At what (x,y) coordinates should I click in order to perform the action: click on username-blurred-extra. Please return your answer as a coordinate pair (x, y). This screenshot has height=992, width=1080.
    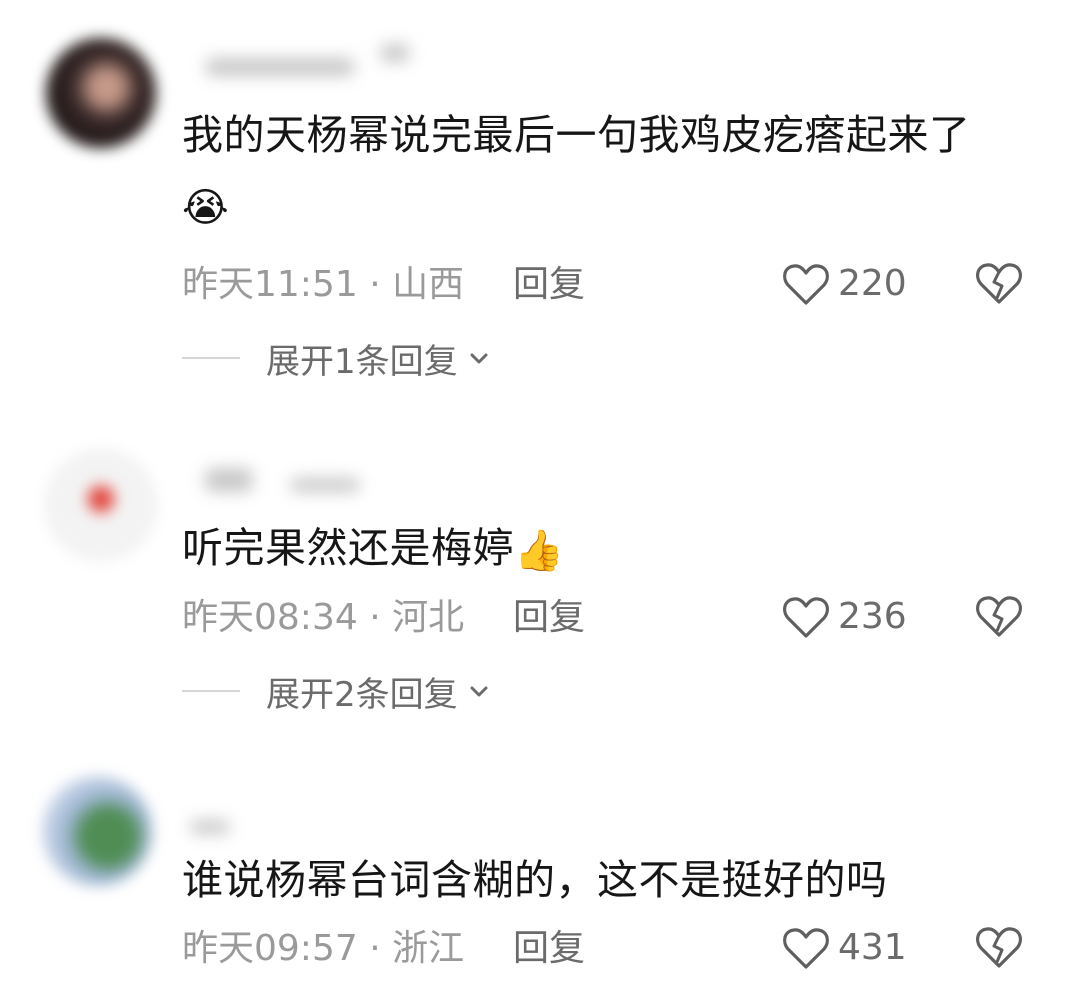
    Looking at the image, I should click on (325, 485).